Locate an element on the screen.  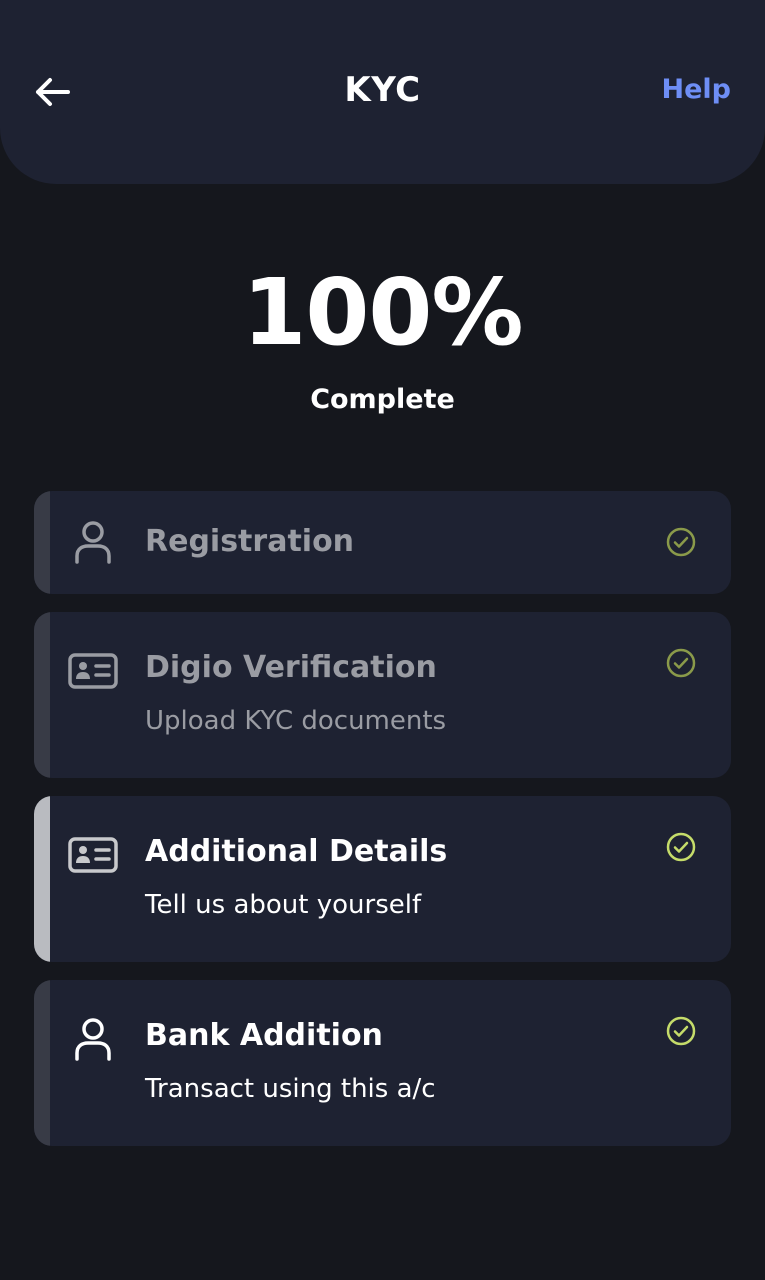
step-title: Bank Addition is located at coordinates (264, 1035).